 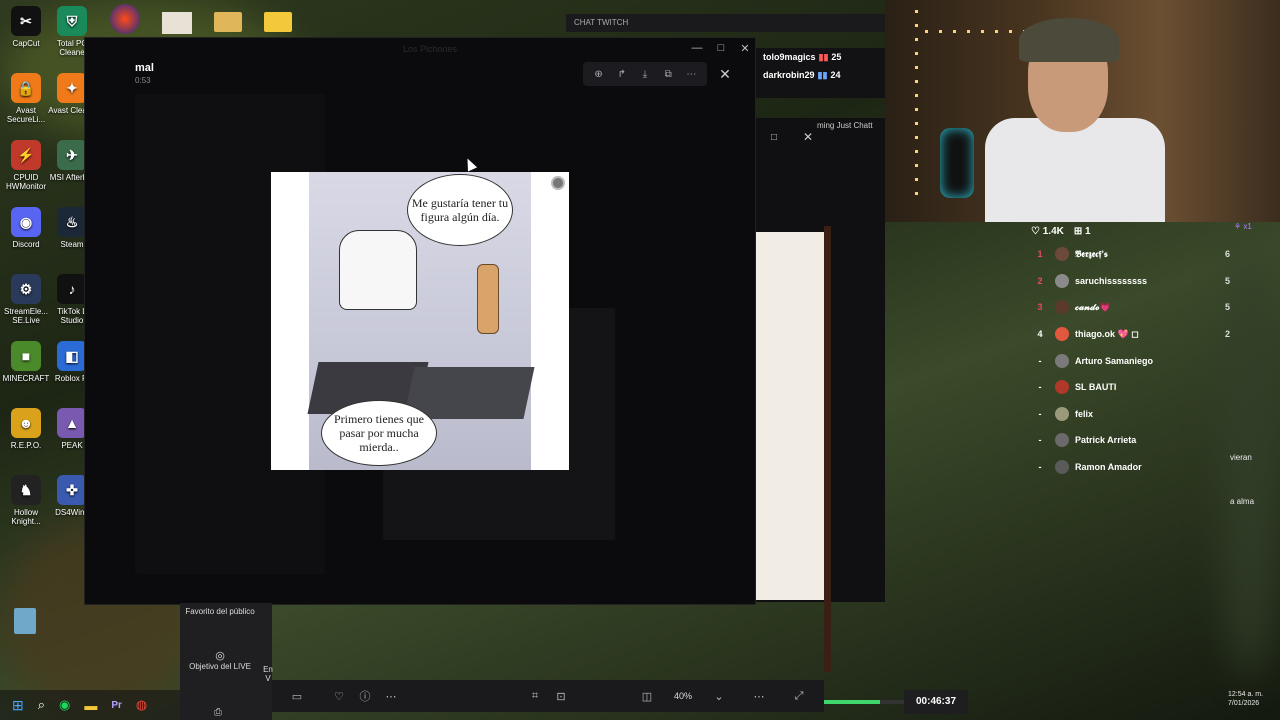 I want to click on chat-user: tolo9magics, so click(x=789, y=57).